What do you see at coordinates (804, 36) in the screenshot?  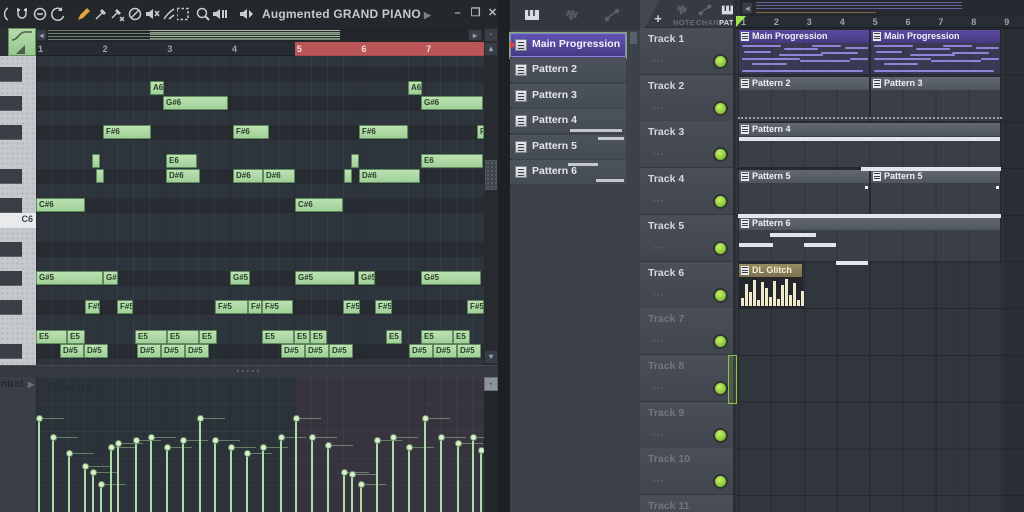 I see `clip-header: Main Progression` at bounding box center [804, 36].